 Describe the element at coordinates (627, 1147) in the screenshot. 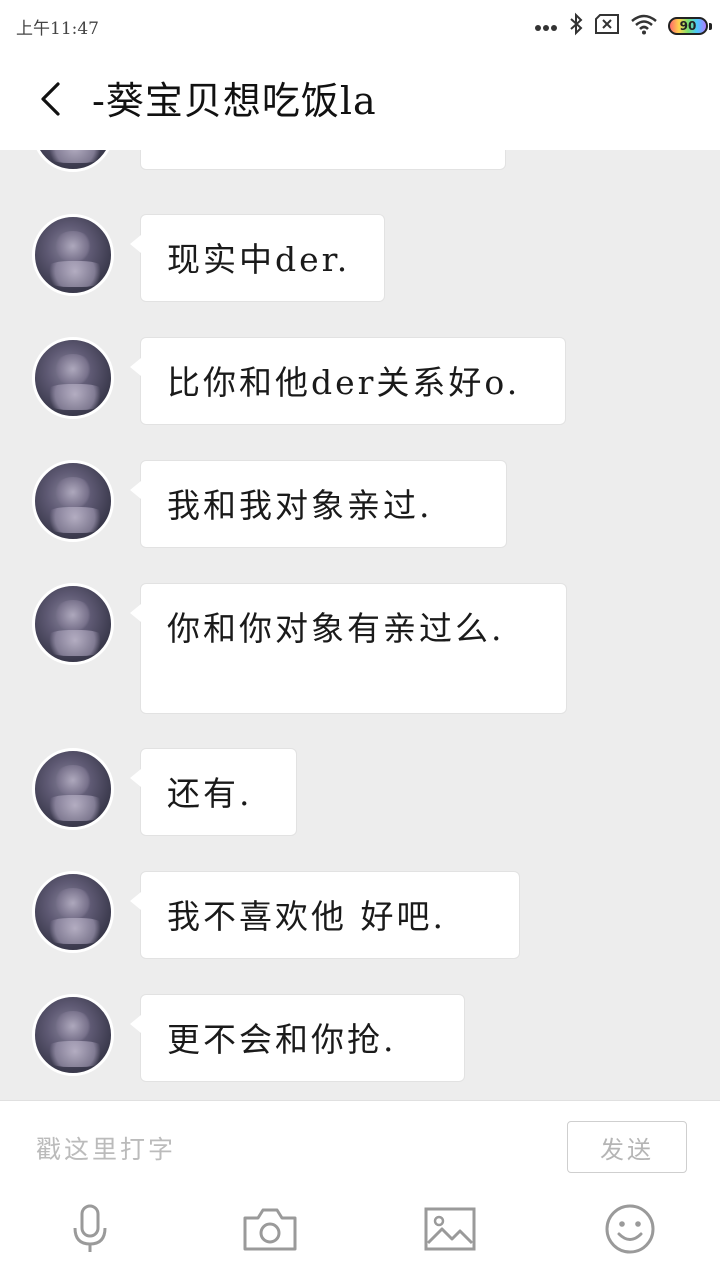

I see `send-button: 发送` at that location.